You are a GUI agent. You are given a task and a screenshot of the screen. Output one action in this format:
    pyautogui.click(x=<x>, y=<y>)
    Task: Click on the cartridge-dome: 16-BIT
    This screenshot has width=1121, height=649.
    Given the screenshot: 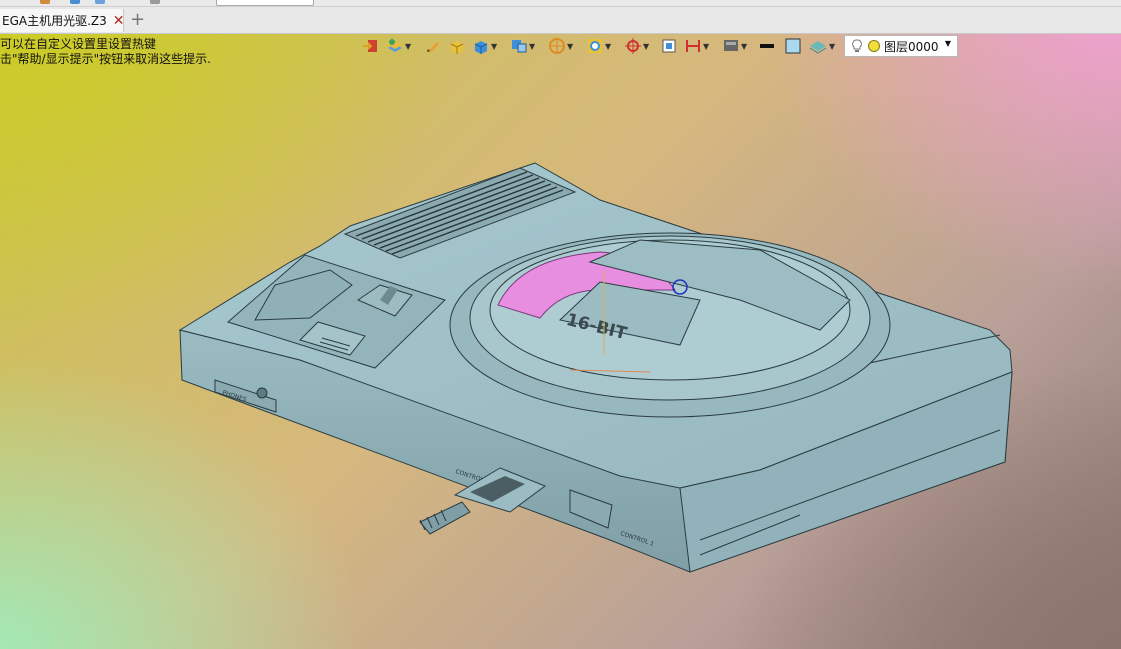 What is the action you would take?
    pyautogui.click(x=670, y=325)
    